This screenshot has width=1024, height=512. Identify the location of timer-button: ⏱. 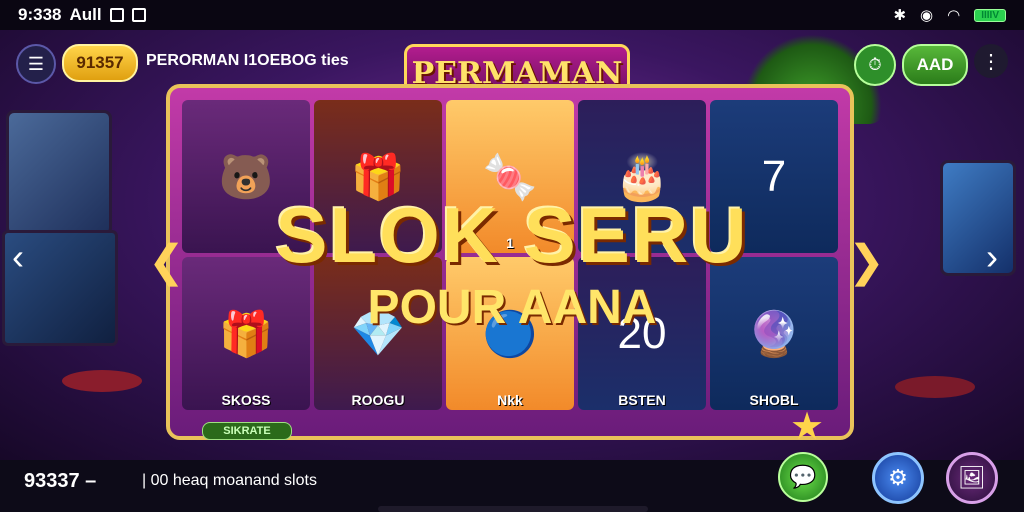
(875, 65).